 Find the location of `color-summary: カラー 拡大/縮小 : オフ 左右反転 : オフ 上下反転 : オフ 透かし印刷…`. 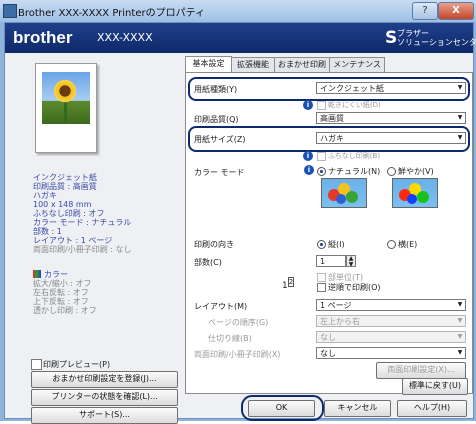

color-summary: カラー 拡大/縮小 : オフ 左右反転 : オフ 上下反転 : オフ 透かし印刷… is located at coordinates (65, 292).